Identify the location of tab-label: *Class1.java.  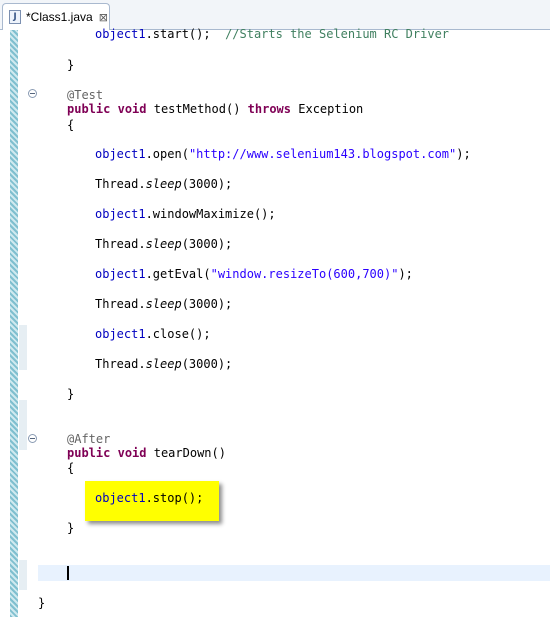
(59, 17).